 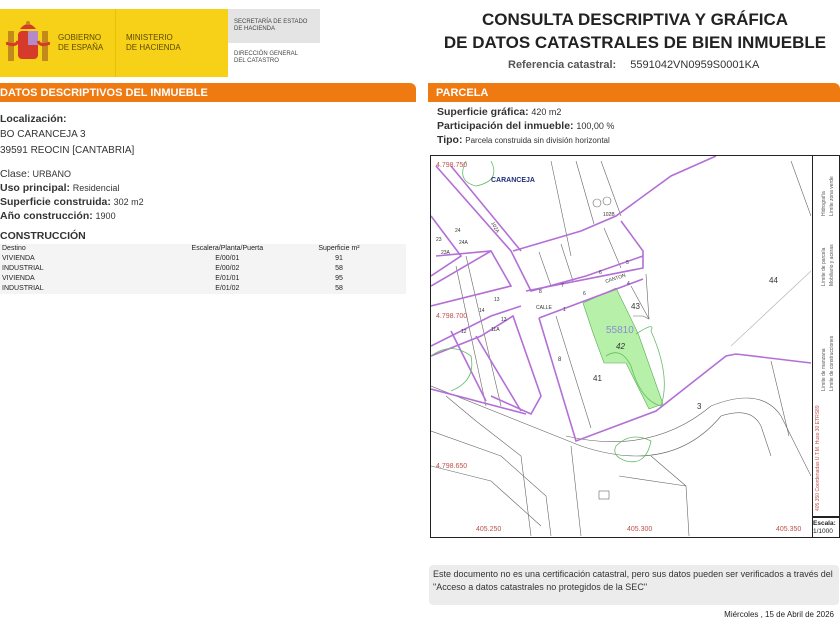 I want to click on y-coord-label: 4.798.750, so click(x=451, y=165).